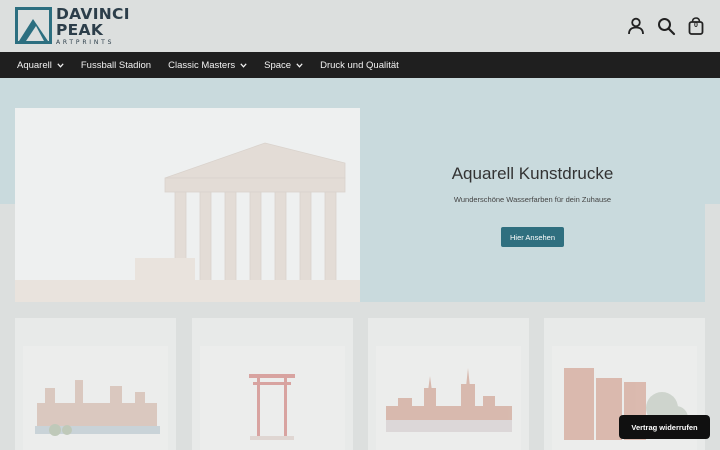 This screenshot has height=450, width=720. What do you see at coordinates (636, 26) in the screenshot?
I see `account-icon` at bounding box center [636, 26].